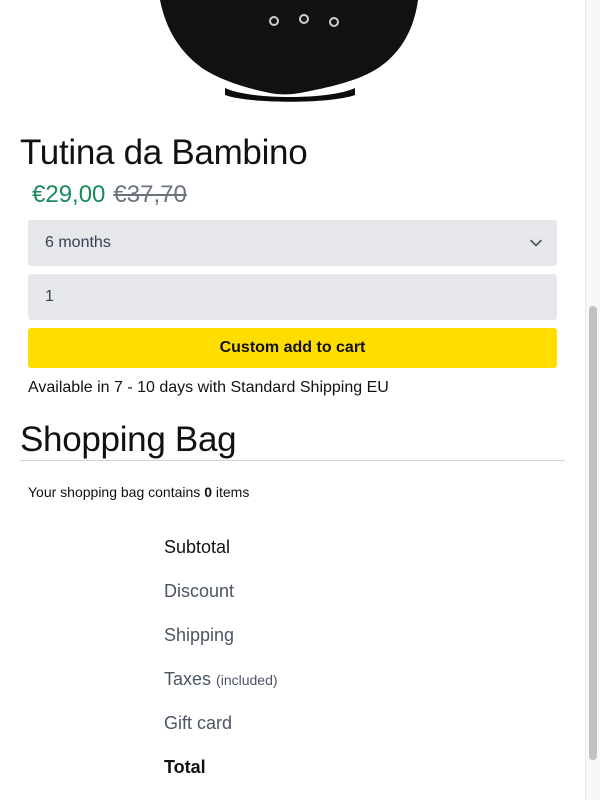  I want to click on price-row: €29,00 €37,70, so click(109, 195).